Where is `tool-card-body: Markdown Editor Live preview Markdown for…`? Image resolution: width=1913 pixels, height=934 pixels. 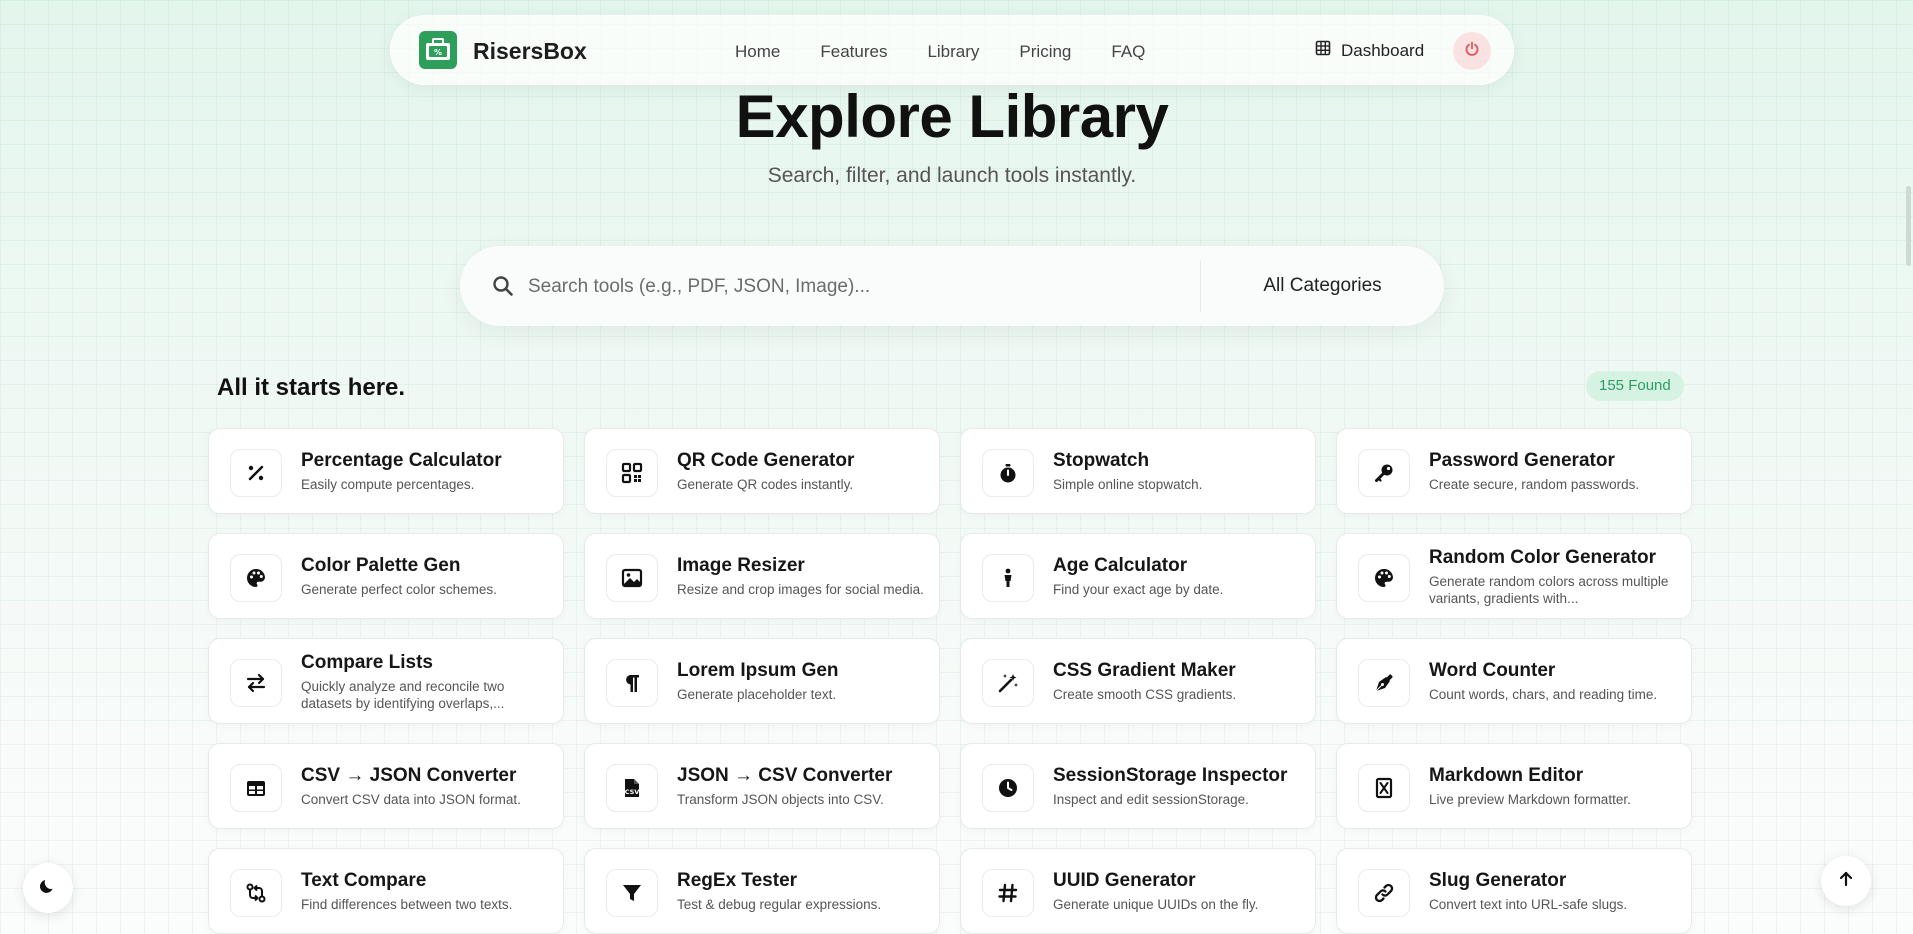 tool-card-body: Markdown Editor Live preview Markdown for… is located at coordinates (1553, 786).